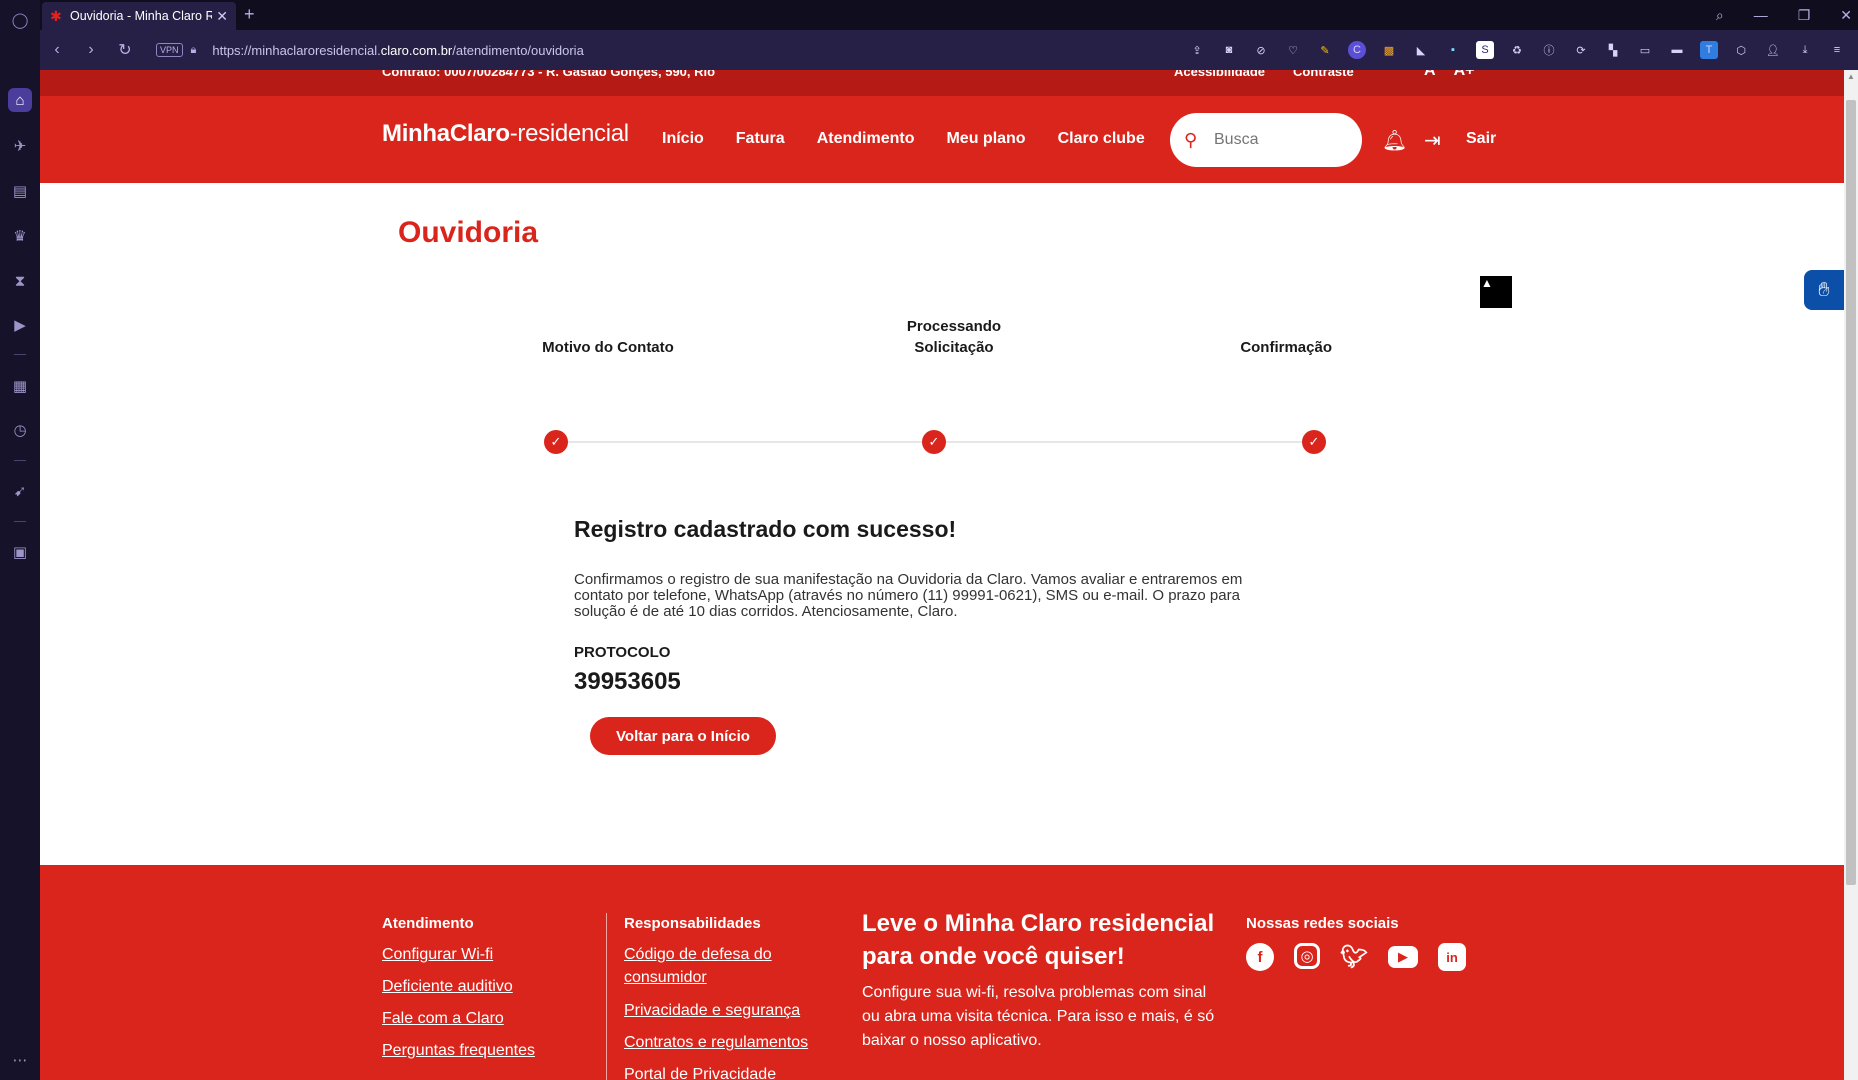 The image size is (1858, 1080). I want to click on browser-sidebar: ◯ ⌂ ✈ ▤ ♛ ⧗ ▶ ▦ ◷ ➹ ▣ ⋯, so click(20, 540).